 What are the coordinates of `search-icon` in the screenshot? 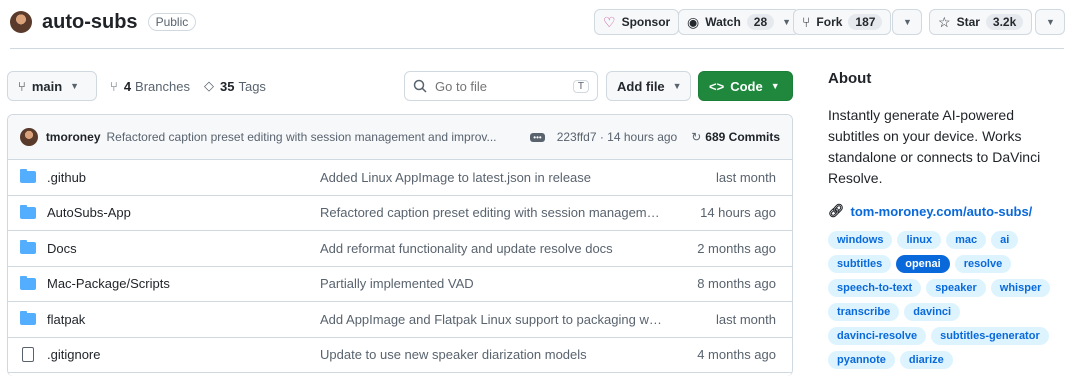 It's located at (420, 86).